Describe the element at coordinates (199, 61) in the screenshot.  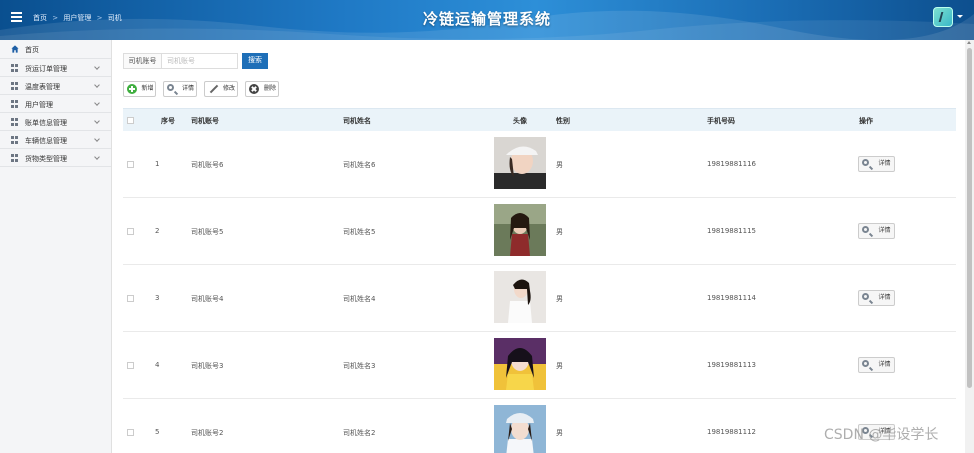
I see `search-input` at that location.